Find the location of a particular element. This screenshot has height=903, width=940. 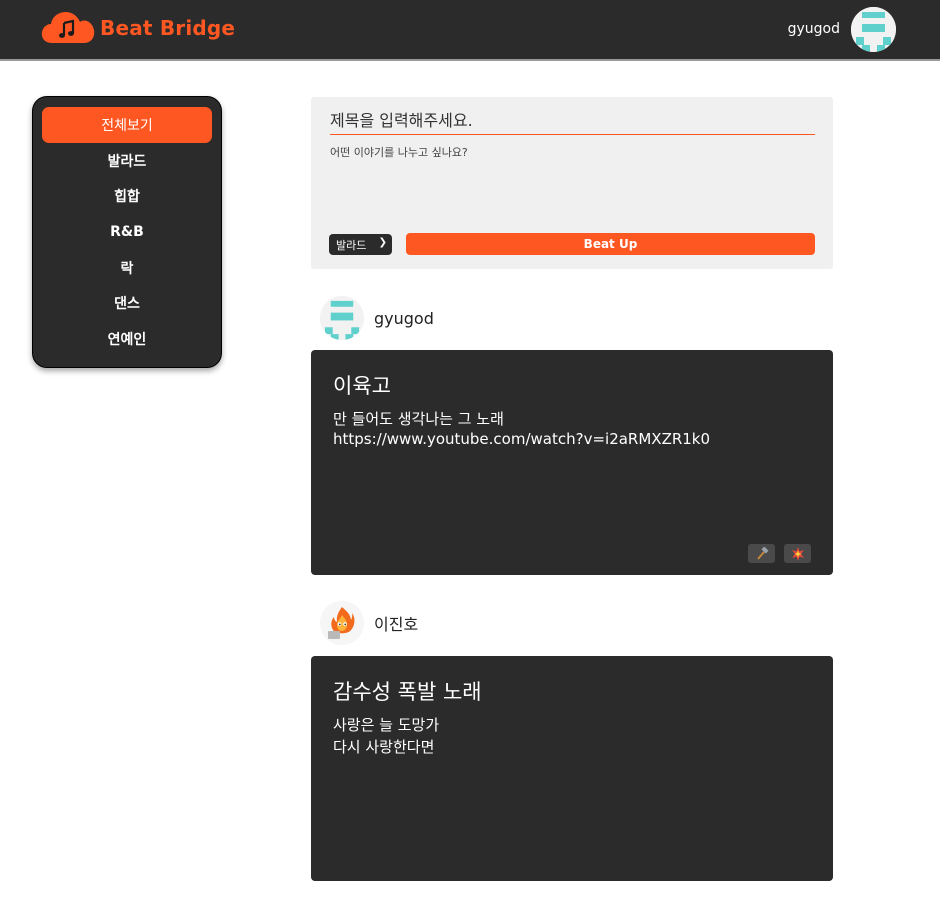

post-author: 이진호 is located at coordinates (369, 623).